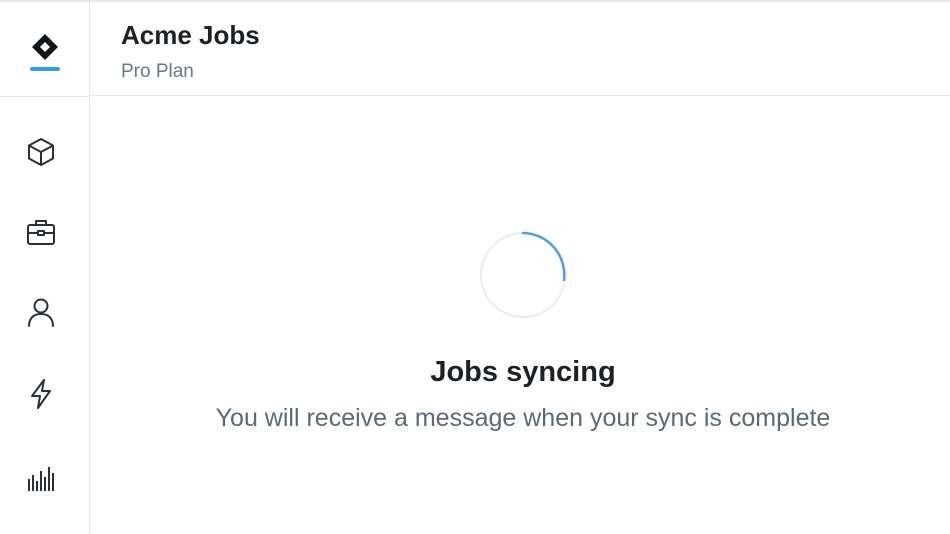 The width and height of the screenshot is (950, 534). I want to click on user-icon, so click(41, 312).